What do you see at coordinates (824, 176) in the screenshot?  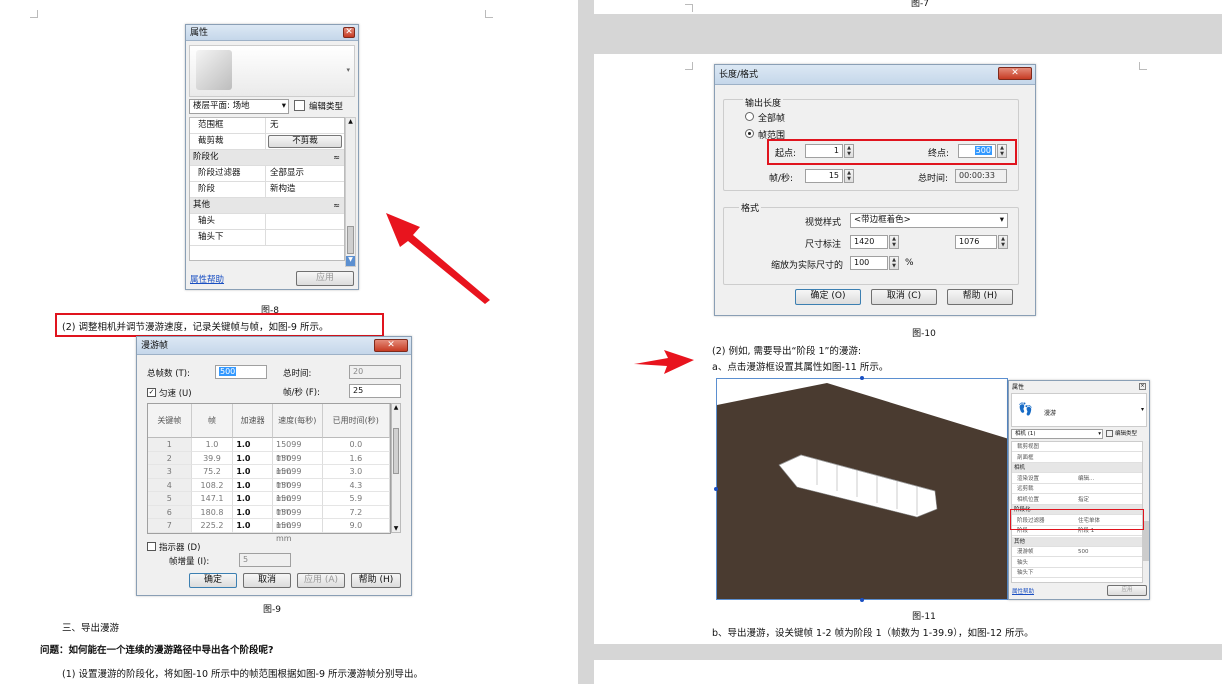 I see `fps-input: 15` at bounding box center [824, 176].